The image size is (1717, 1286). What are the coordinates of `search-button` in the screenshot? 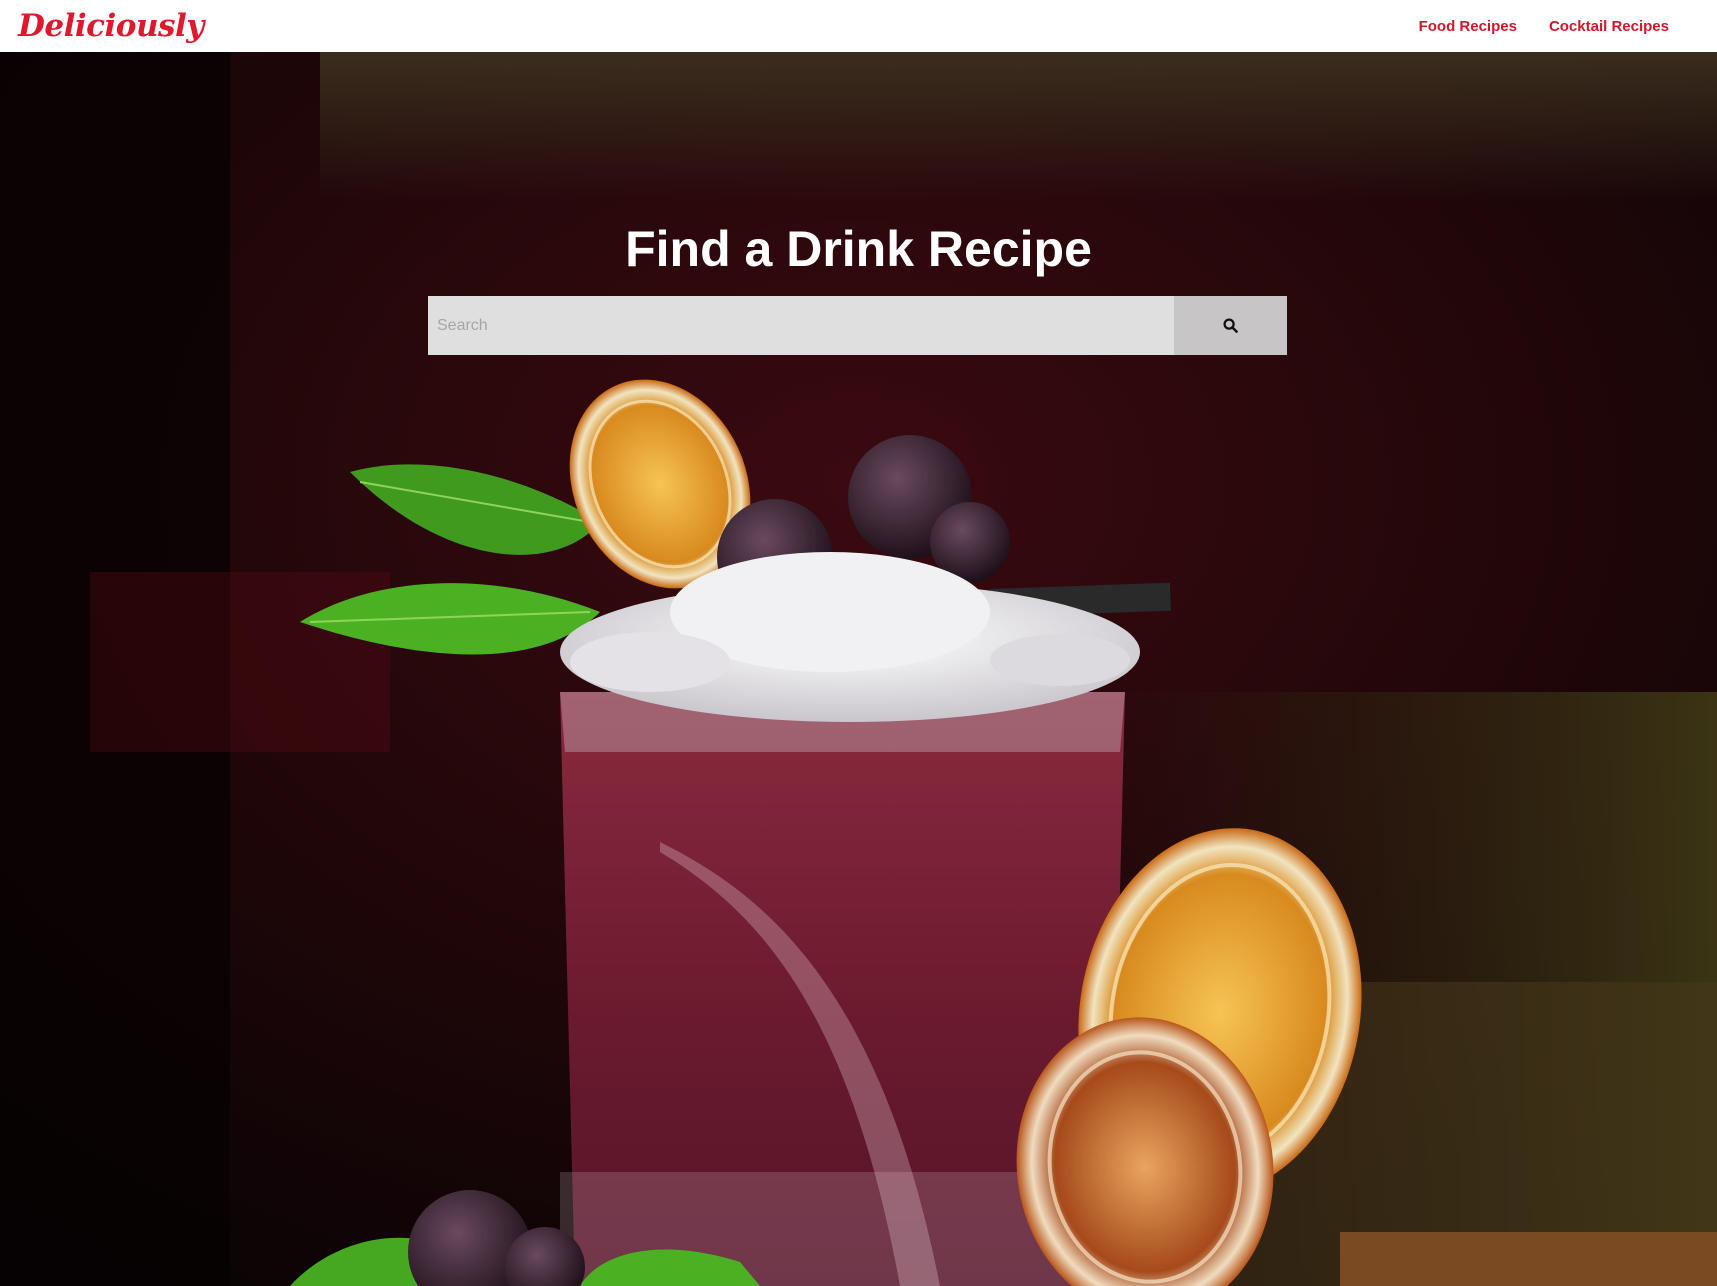 It's located at (1230, 325).